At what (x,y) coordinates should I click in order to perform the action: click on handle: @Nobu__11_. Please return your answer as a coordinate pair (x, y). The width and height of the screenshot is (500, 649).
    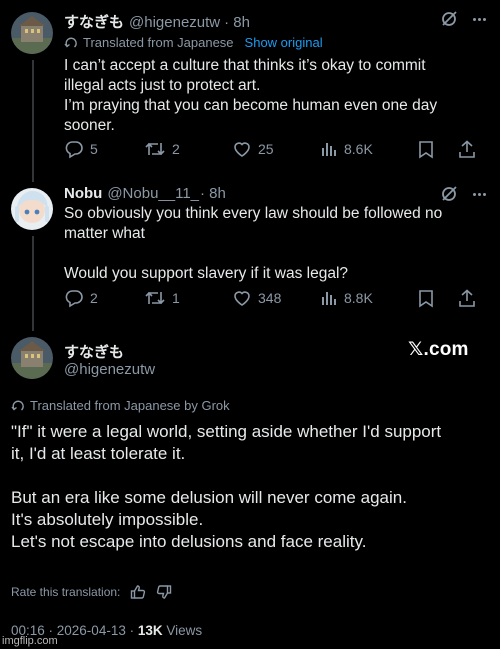
    Looking at the image, I should click on (153, 193).